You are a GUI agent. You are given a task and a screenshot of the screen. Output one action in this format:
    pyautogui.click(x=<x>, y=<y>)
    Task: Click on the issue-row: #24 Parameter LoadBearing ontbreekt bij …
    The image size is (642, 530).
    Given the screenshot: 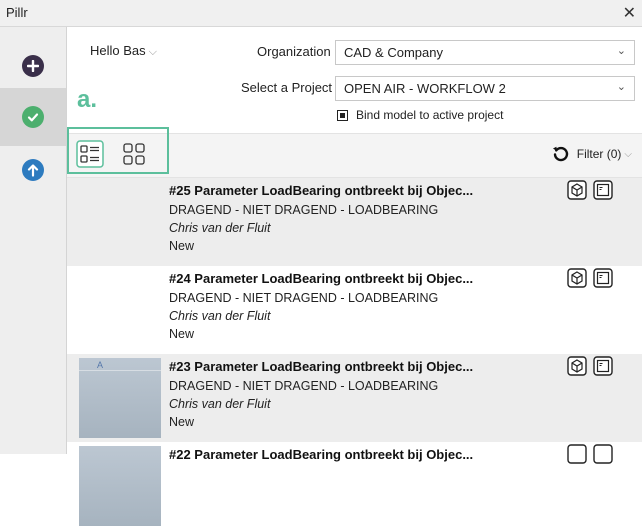 What is the action you would take?
    pyautogui.click(x=354, y=310)
    